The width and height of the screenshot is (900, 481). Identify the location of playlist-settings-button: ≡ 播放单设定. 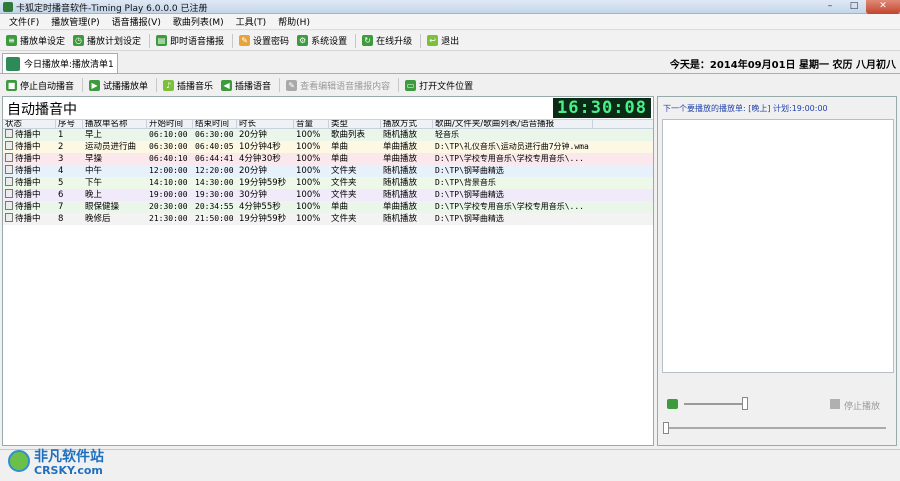
(35, 40).